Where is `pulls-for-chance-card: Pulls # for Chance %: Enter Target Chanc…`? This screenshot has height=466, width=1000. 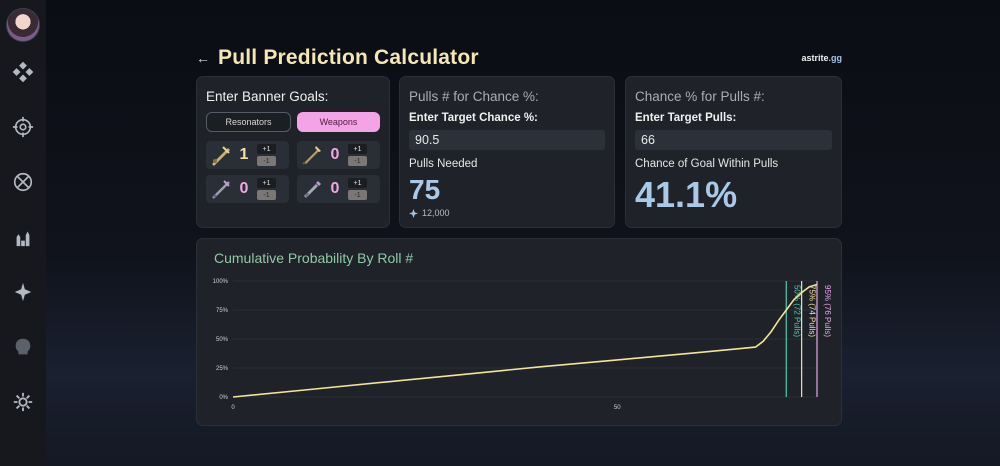 pulls-for-chance-card: Pulls # for Chance %: Enter Target Chanc… is located at coordinates (507, 152).